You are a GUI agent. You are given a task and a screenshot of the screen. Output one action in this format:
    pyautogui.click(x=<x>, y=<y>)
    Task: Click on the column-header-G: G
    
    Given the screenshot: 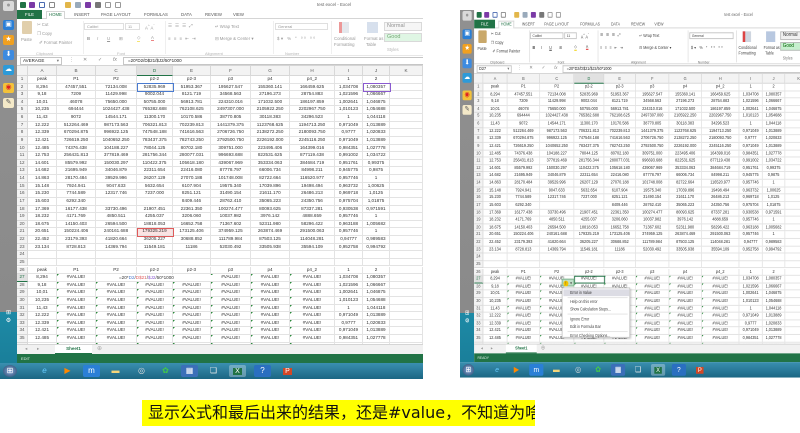 What is the action you would take?
    pyautogui.click(x=270, y=71)
    